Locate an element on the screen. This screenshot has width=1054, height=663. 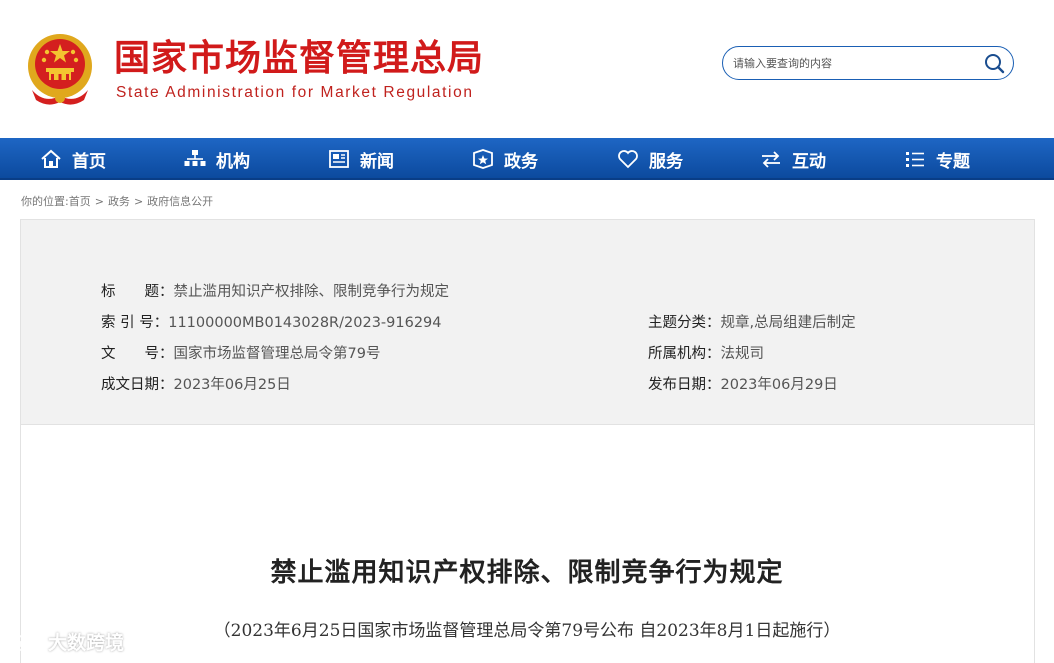
nav-item-interaction: 互动 is located at coordinates (793, 159).